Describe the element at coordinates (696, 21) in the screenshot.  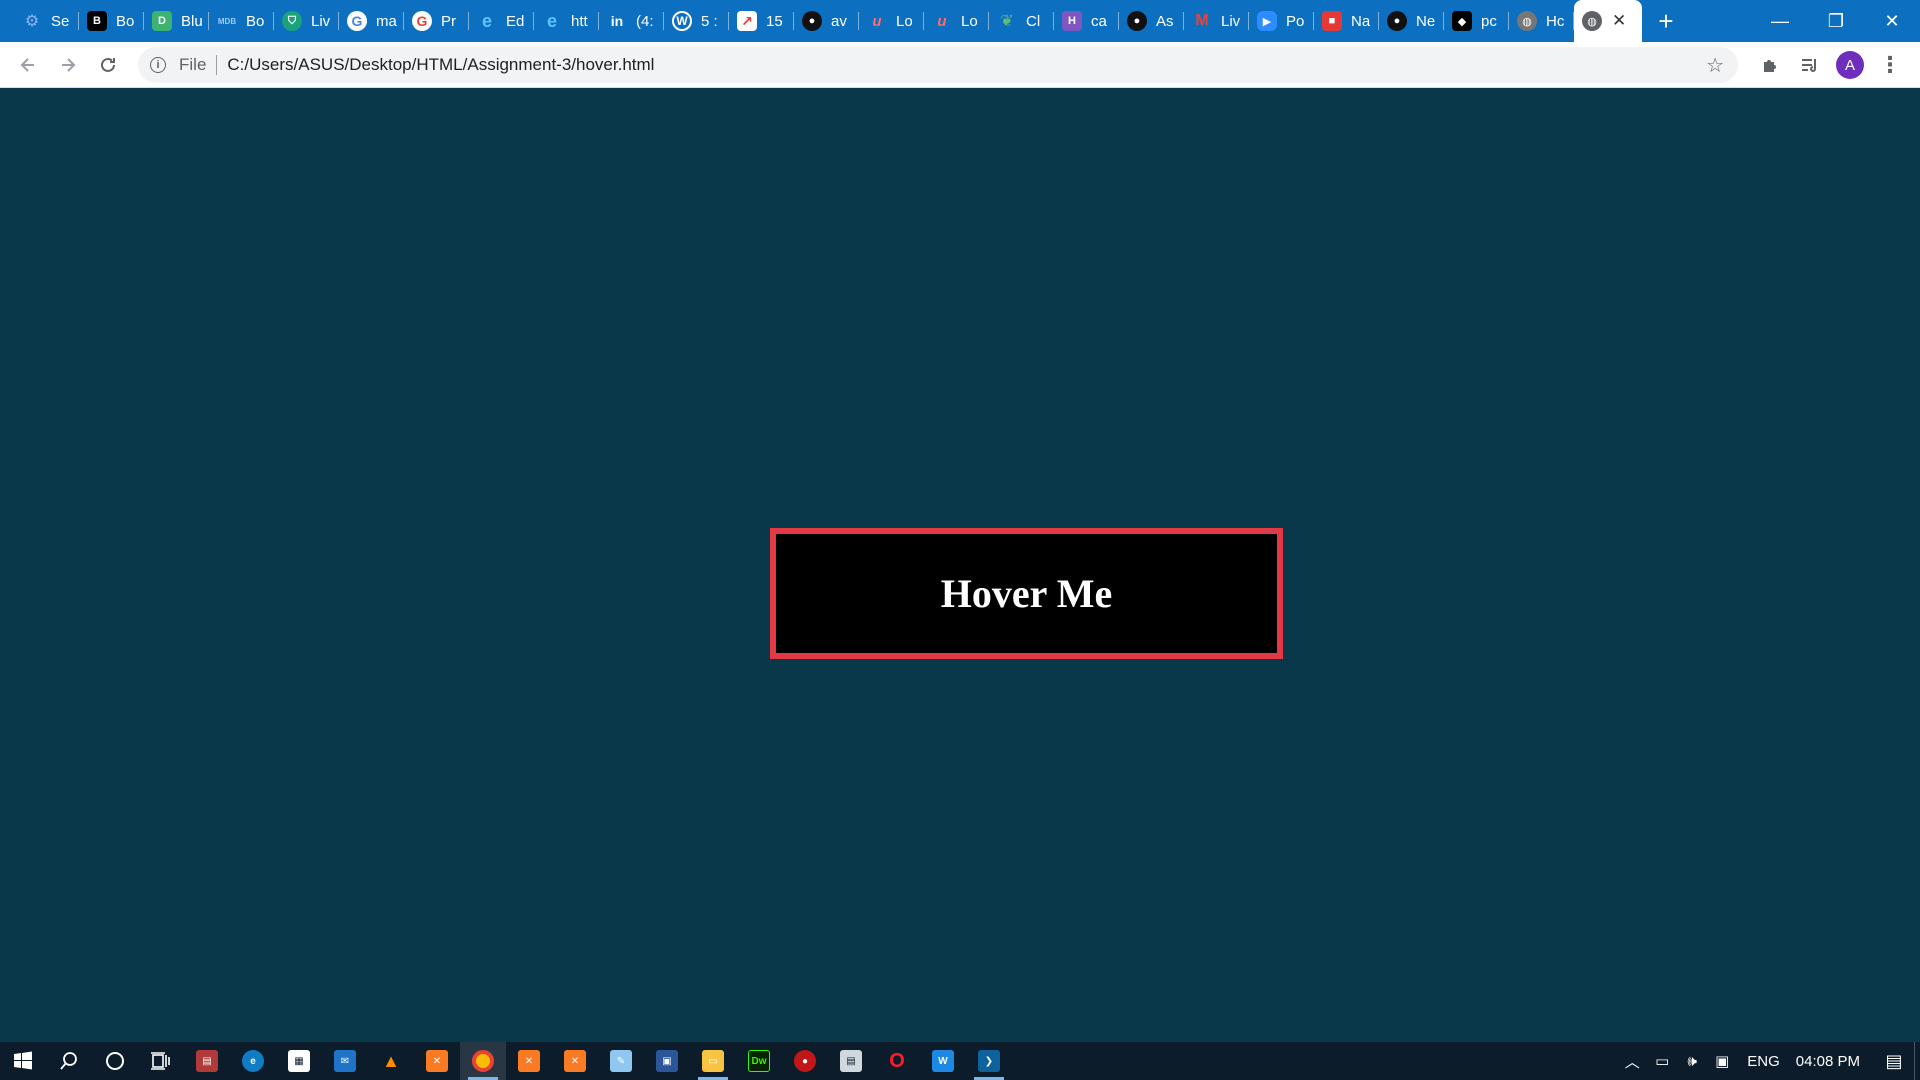
I see `tab-10: W5 :` at that location.